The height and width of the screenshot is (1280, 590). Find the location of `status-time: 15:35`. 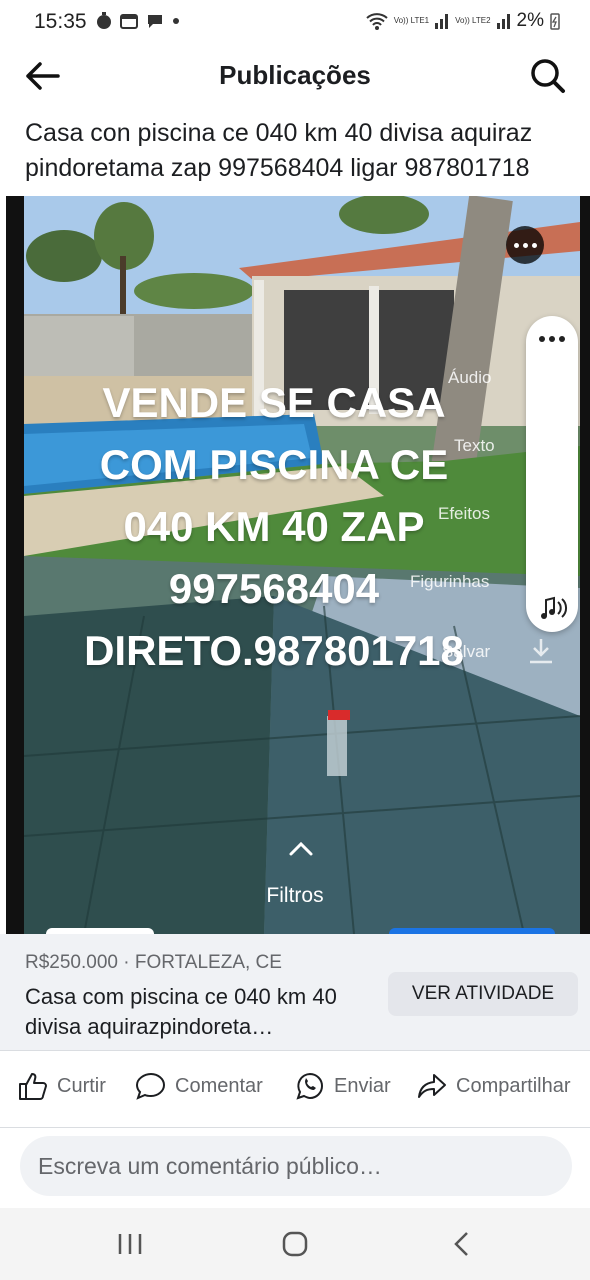

status-time: 15:35 is located at coordinates (60, 21).